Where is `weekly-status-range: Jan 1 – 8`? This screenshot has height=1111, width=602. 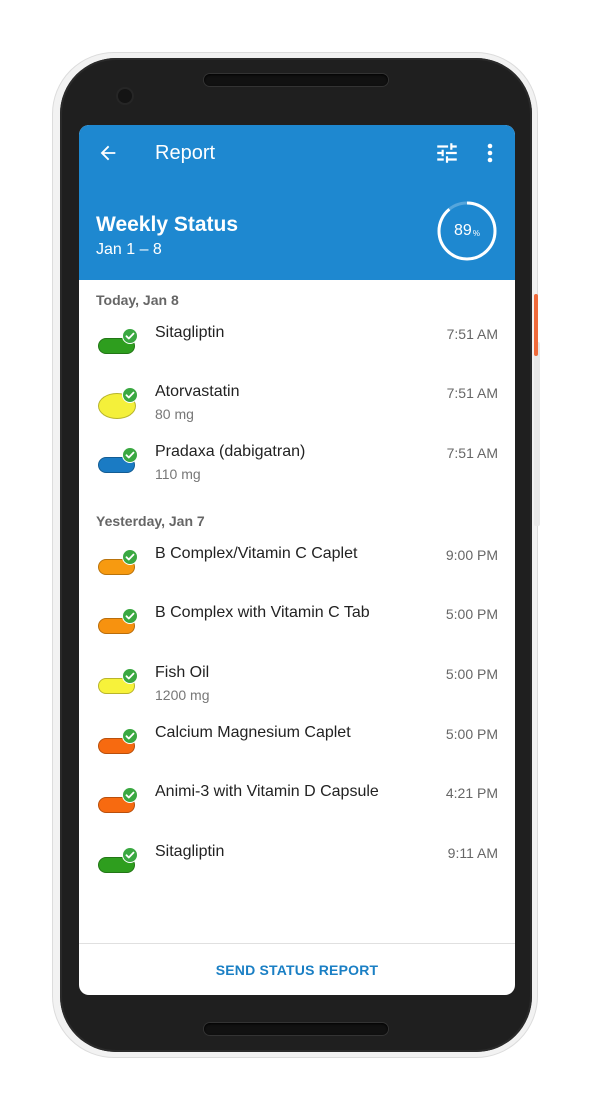
weekly-status-range: Jan 1 – 8 is located at coordinates (129, 249).